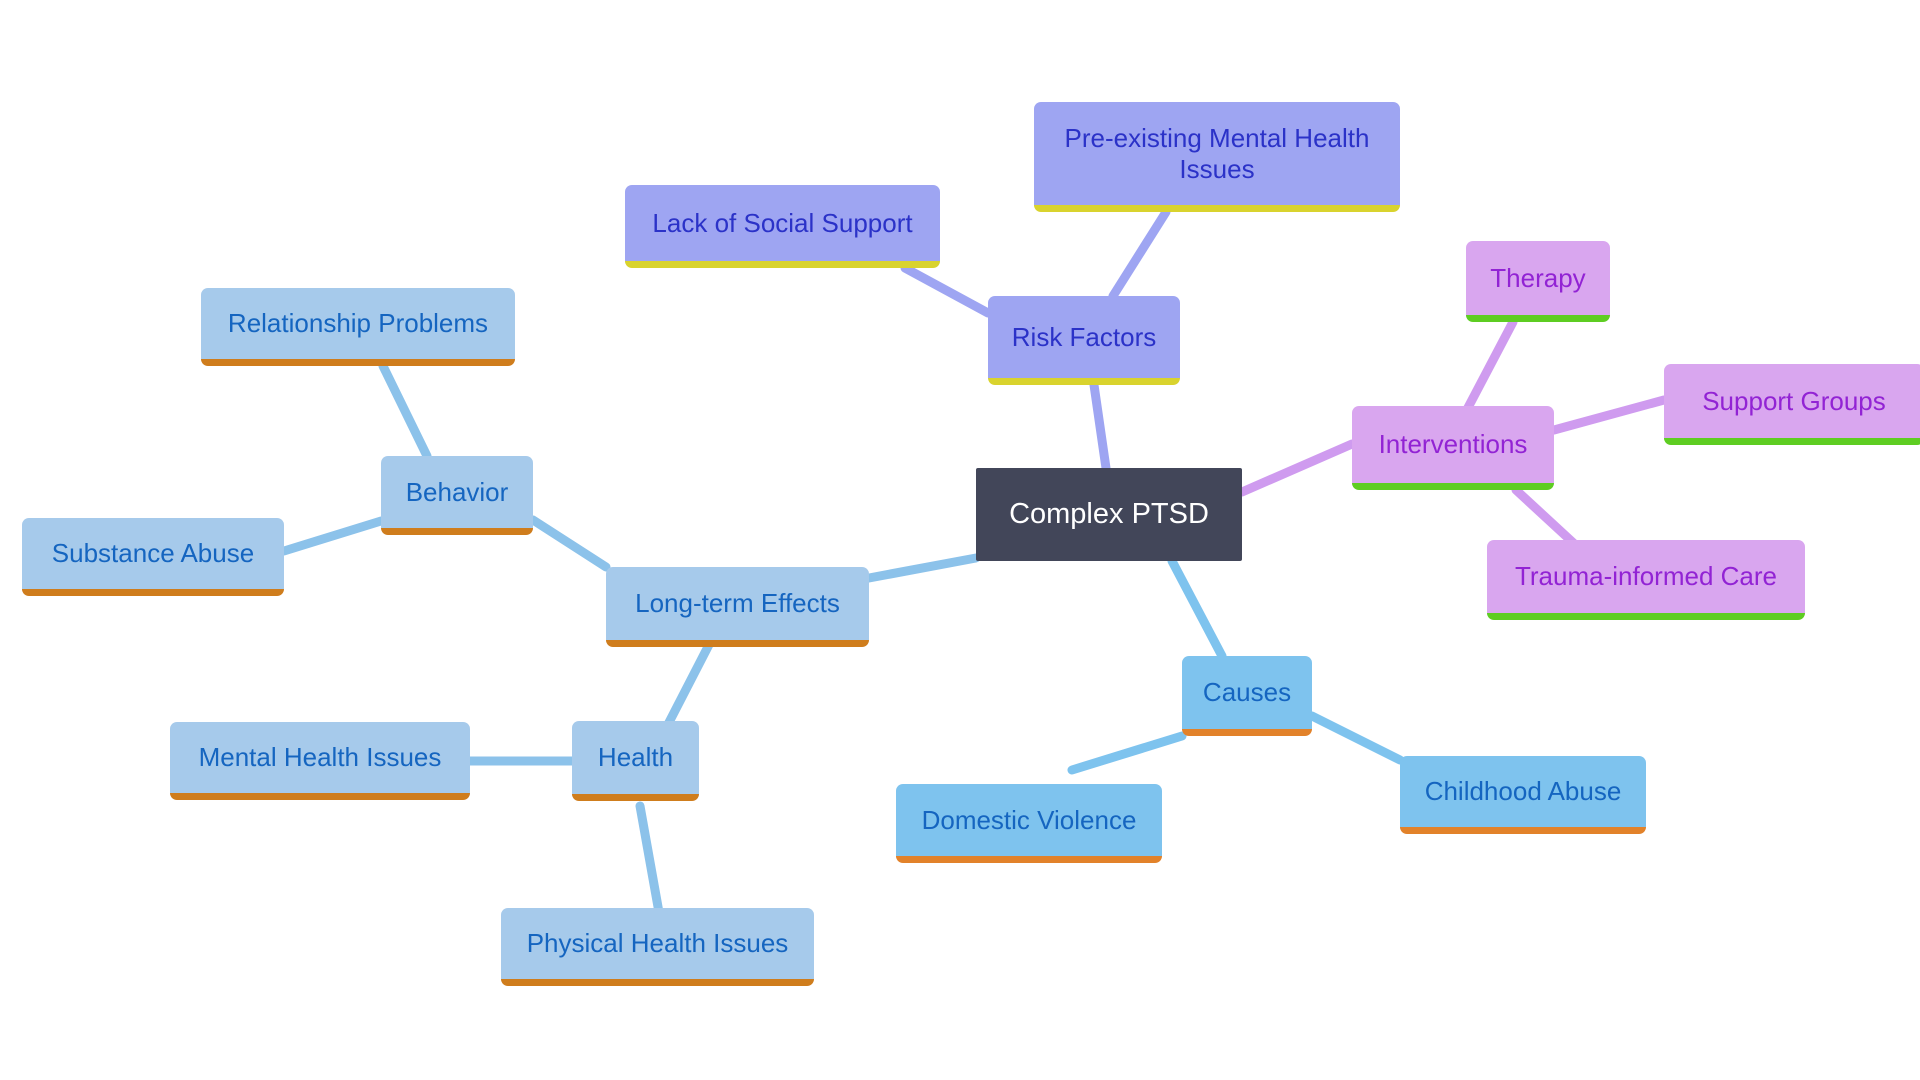  I want to click on node-label: Relationship Problems, so click(358, 323).